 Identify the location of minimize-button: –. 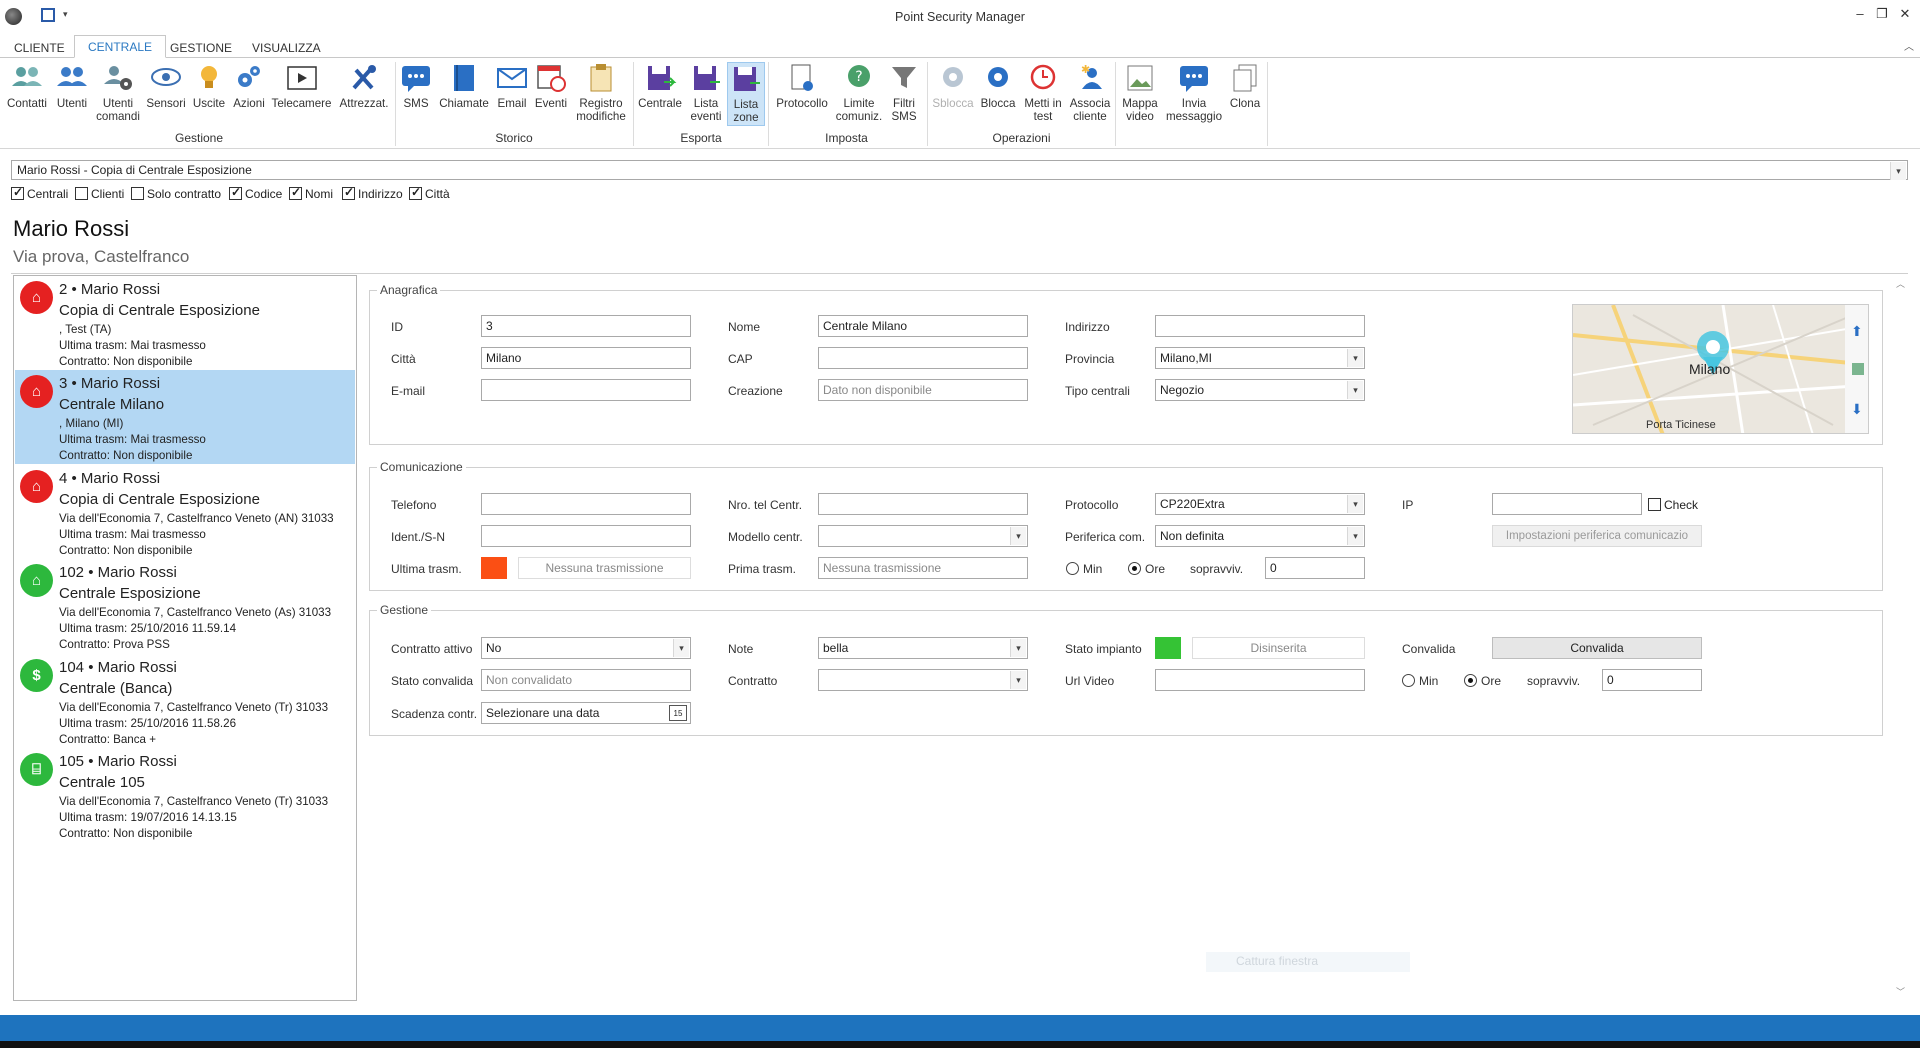
(1860, 15).